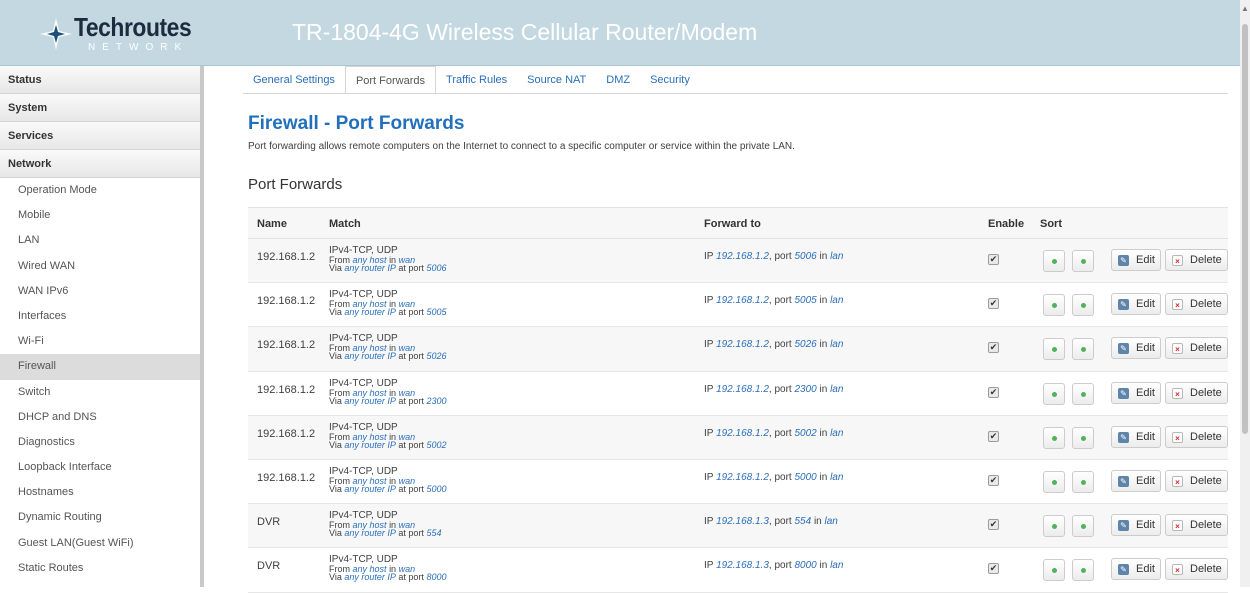 This screenshot has height=593, width=1250. Describe the element at coordinates (100, 190) in the screenshot. I see `sidebar-item-operation-mode: Operation Mode` at that location.